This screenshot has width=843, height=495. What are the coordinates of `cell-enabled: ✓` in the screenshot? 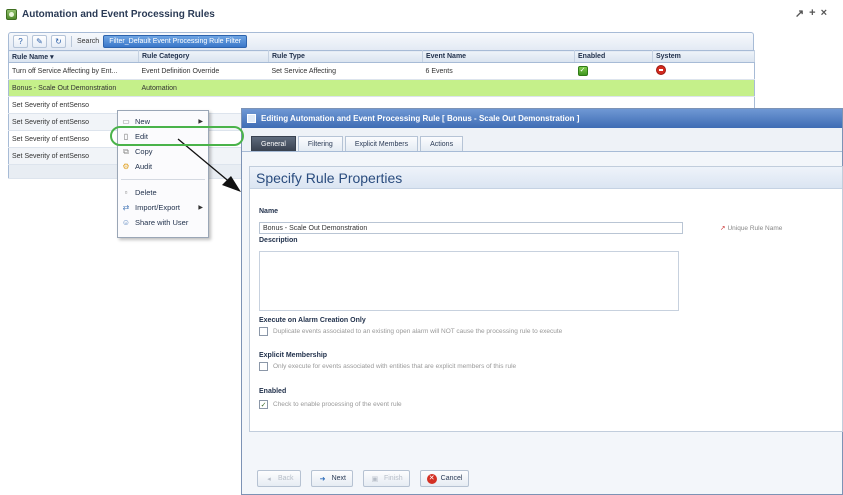 It's located at (613, 71).